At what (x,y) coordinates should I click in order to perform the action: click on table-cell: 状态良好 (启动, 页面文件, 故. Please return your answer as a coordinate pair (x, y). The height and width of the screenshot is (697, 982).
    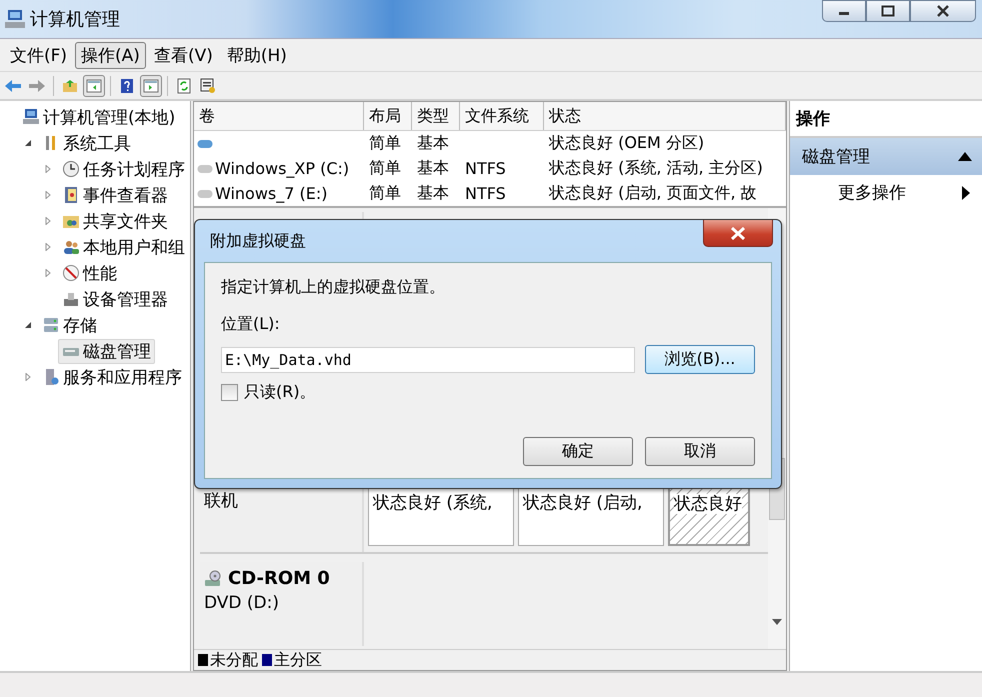
    Looking at the image, I should click on (653, 193).